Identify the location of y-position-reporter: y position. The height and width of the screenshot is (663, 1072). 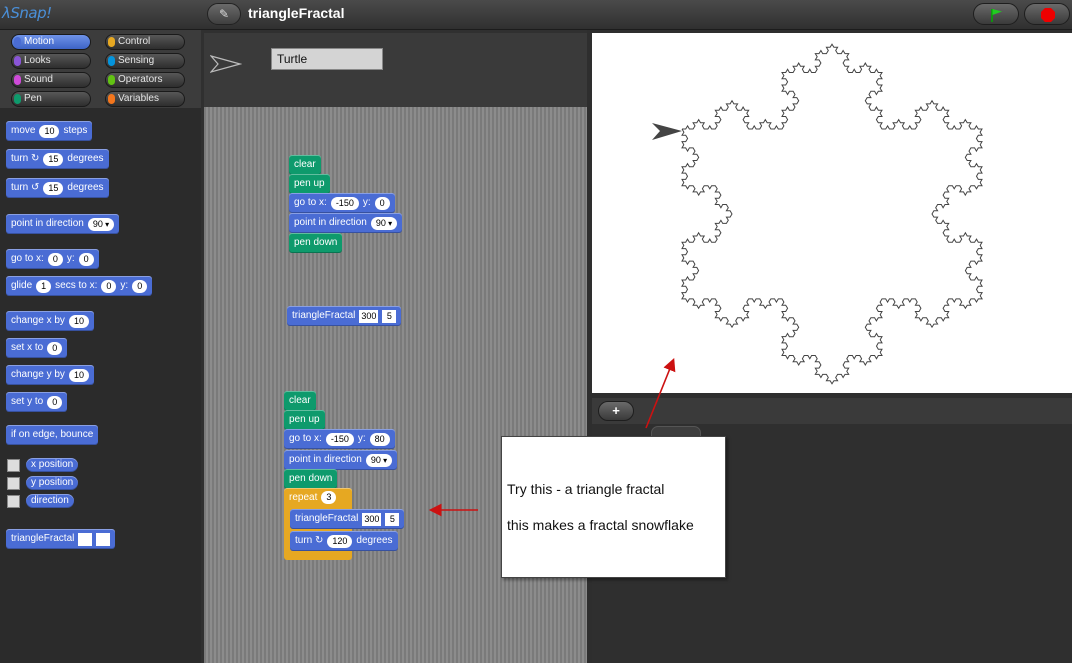
(52, 483).